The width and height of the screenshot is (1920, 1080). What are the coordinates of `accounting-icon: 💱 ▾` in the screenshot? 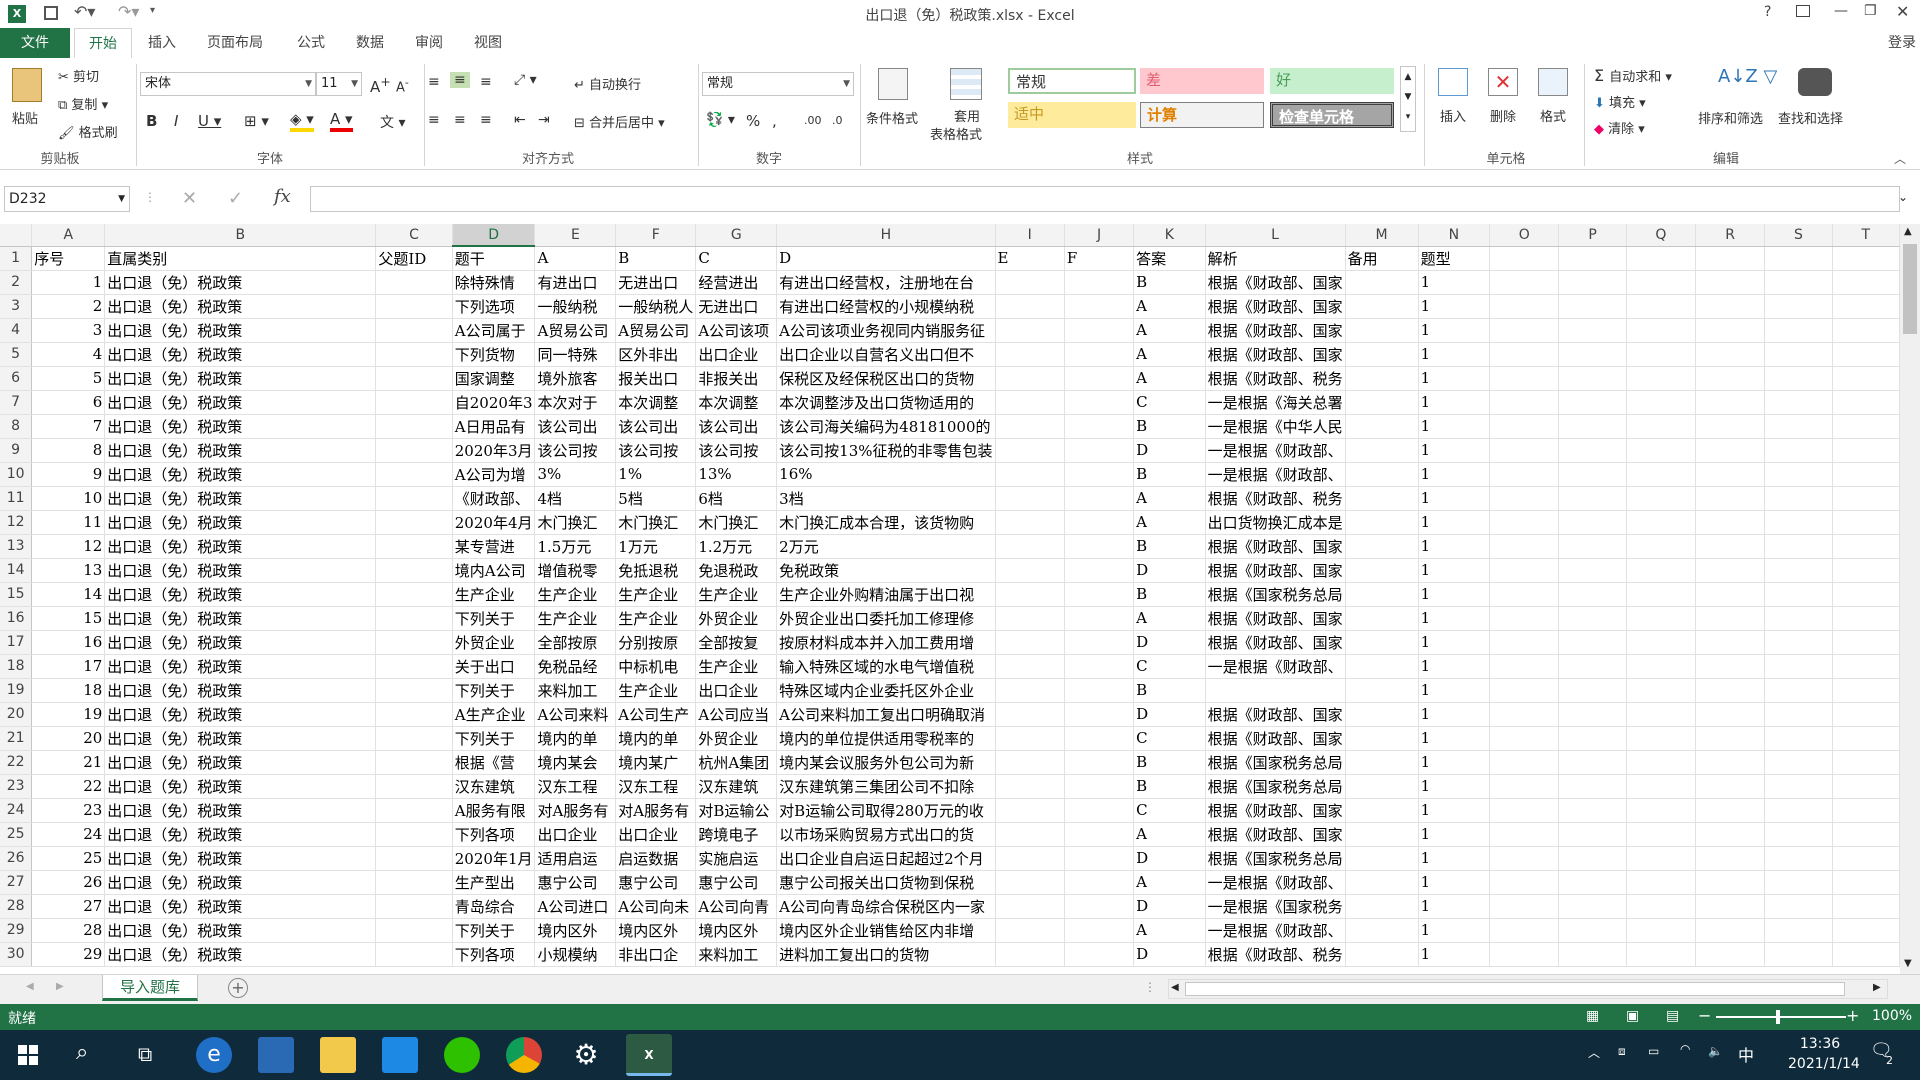 It's located at (720, 120).